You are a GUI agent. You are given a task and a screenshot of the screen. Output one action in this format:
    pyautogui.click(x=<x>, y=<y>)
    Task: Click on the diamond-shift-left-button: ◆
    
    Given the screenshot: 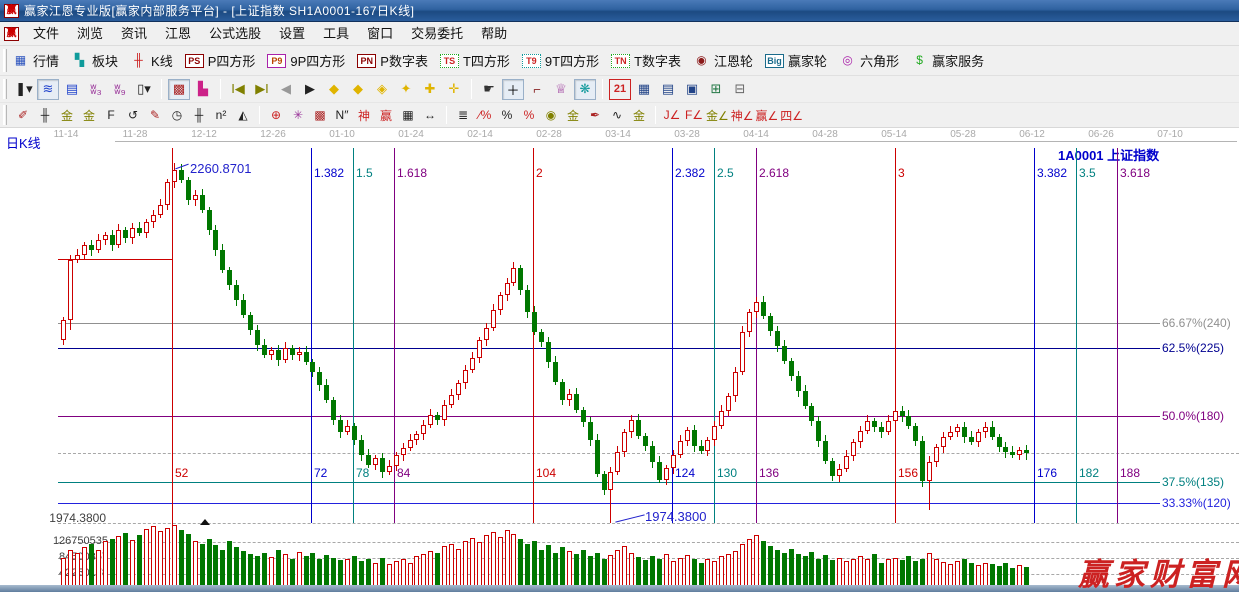 What is the action you would take?
    pyautogui.click(x=334, y=89)
    